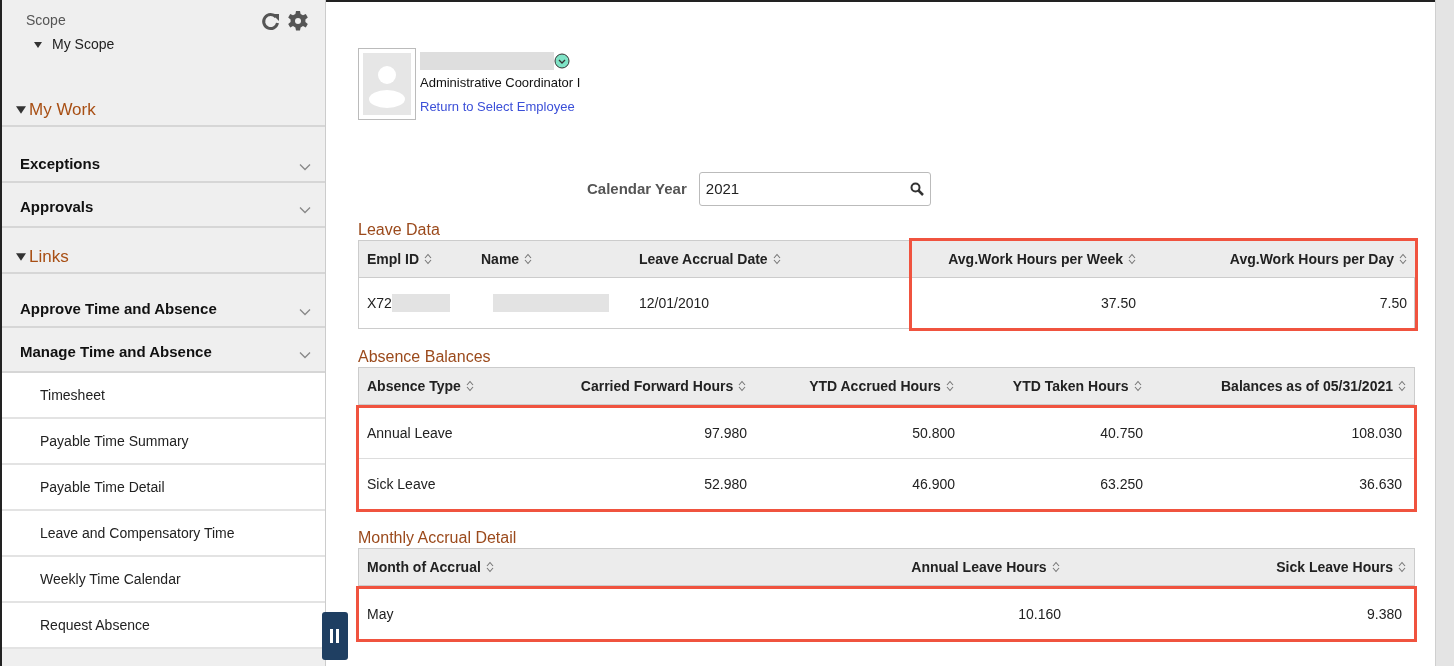 The width and height of the screenshot is (1454, 666). I want to click on submenu-link: Payable Time Summary, so click(163, 442).